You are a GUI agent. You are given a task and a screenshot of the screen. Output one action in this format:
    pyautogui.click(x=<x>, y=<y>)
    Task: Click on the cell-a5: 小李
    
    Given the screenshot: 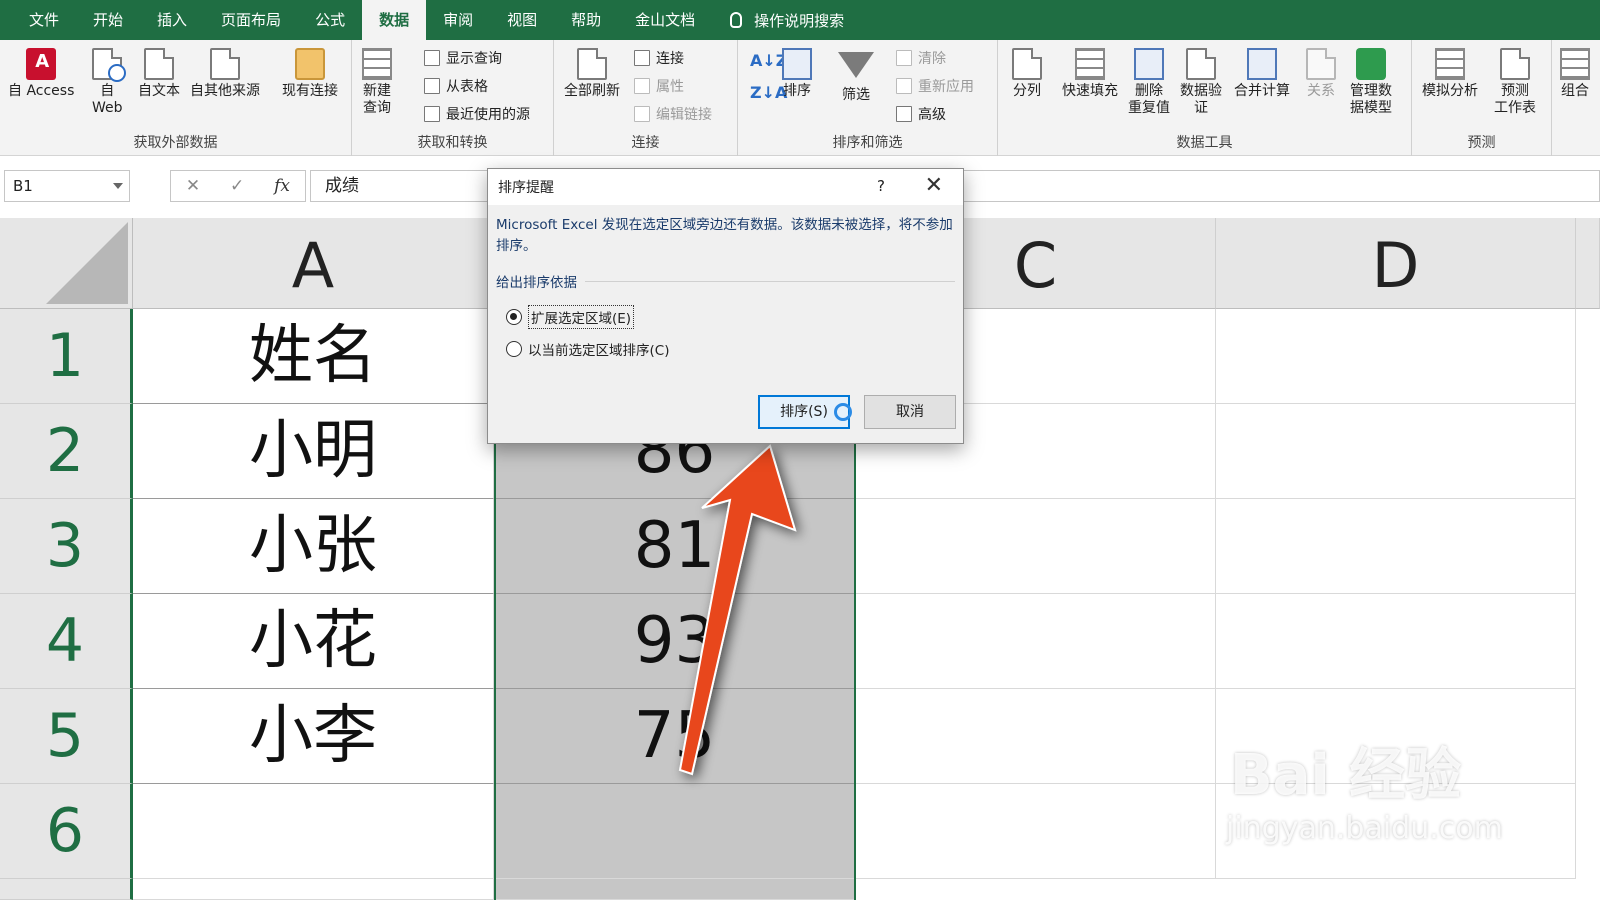 What is the action you would take?
    pyautogui.click(x=313, y=736)
    